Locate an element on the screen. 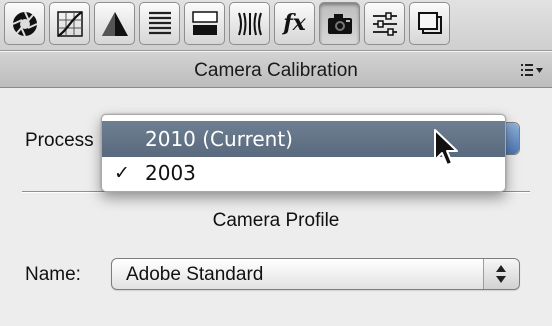 Image resolution: width=552 pixels, height=326 pixels. camera-icon is located at coordinates (340, 24).